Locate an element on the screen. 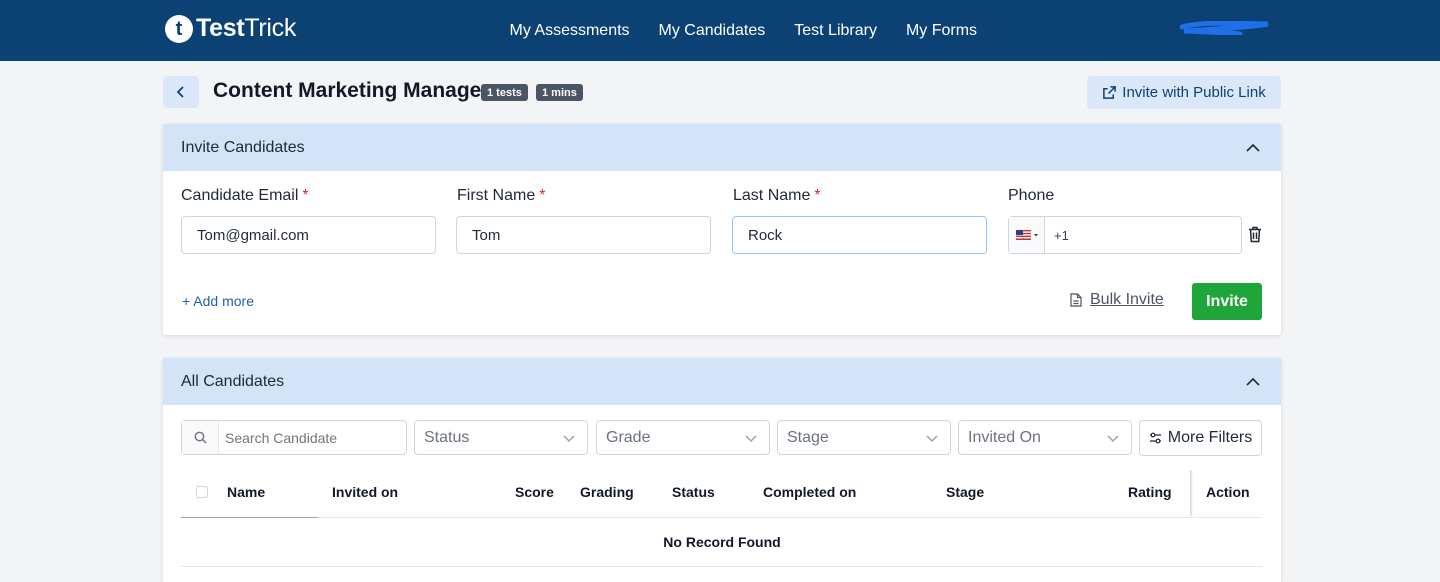  all-candidates-header: All Candidates is located at coordinates (722, 381).